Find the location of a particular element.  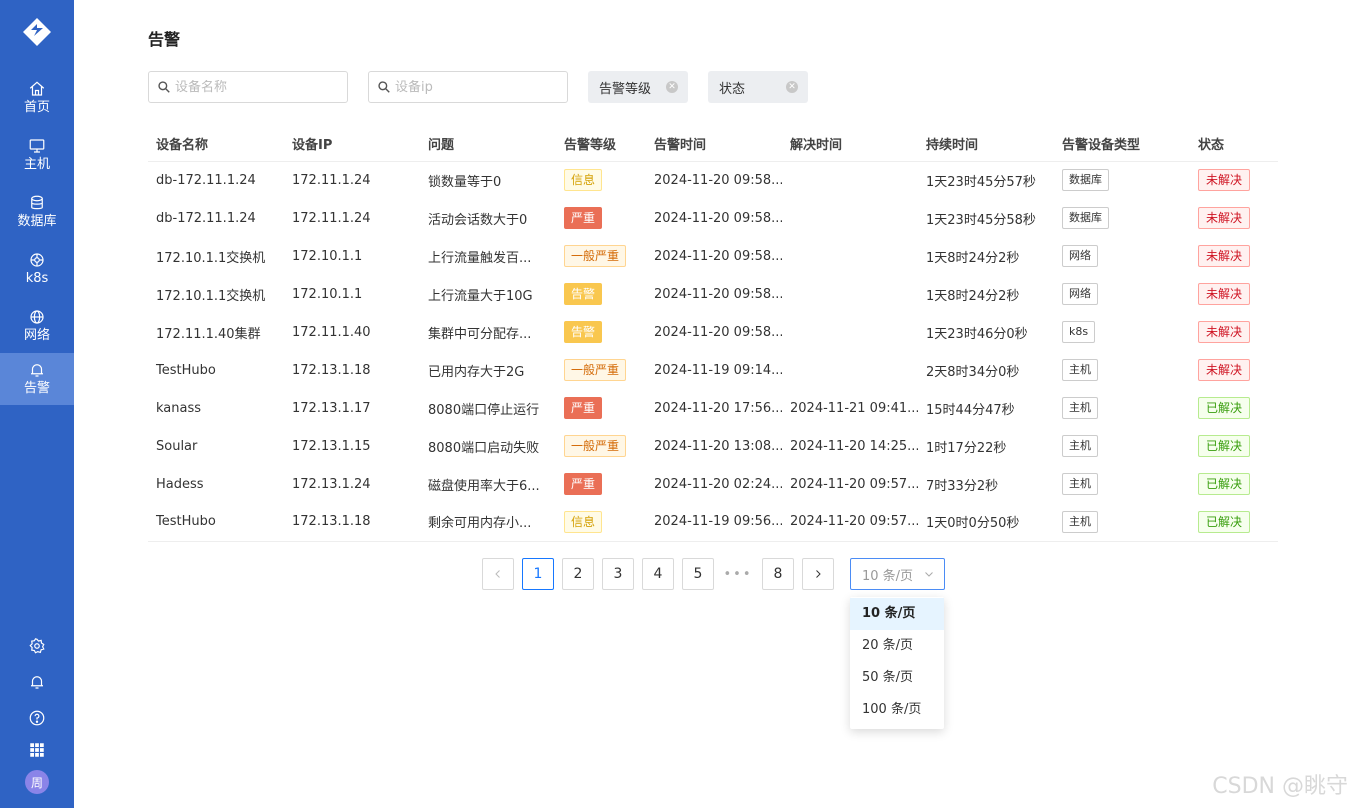

page-size-option-50: 50 条/页 is located at coordinates (897, 678).